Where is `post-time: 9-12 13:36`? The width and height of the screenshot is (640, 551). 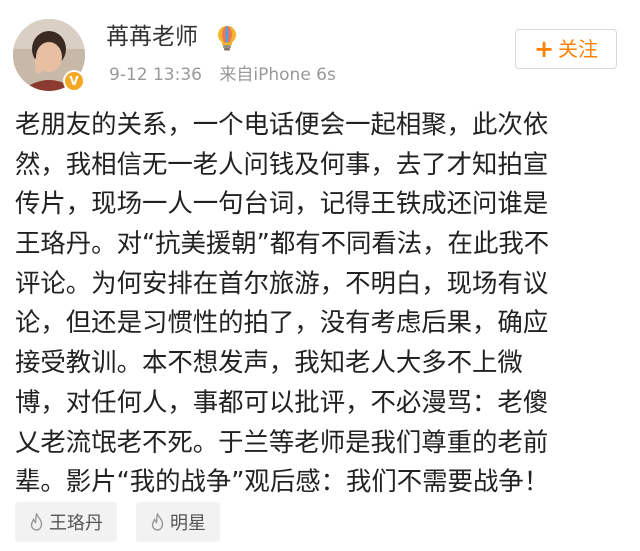 post-time: 9-12 13:36 is located at coordinates (155, 75).